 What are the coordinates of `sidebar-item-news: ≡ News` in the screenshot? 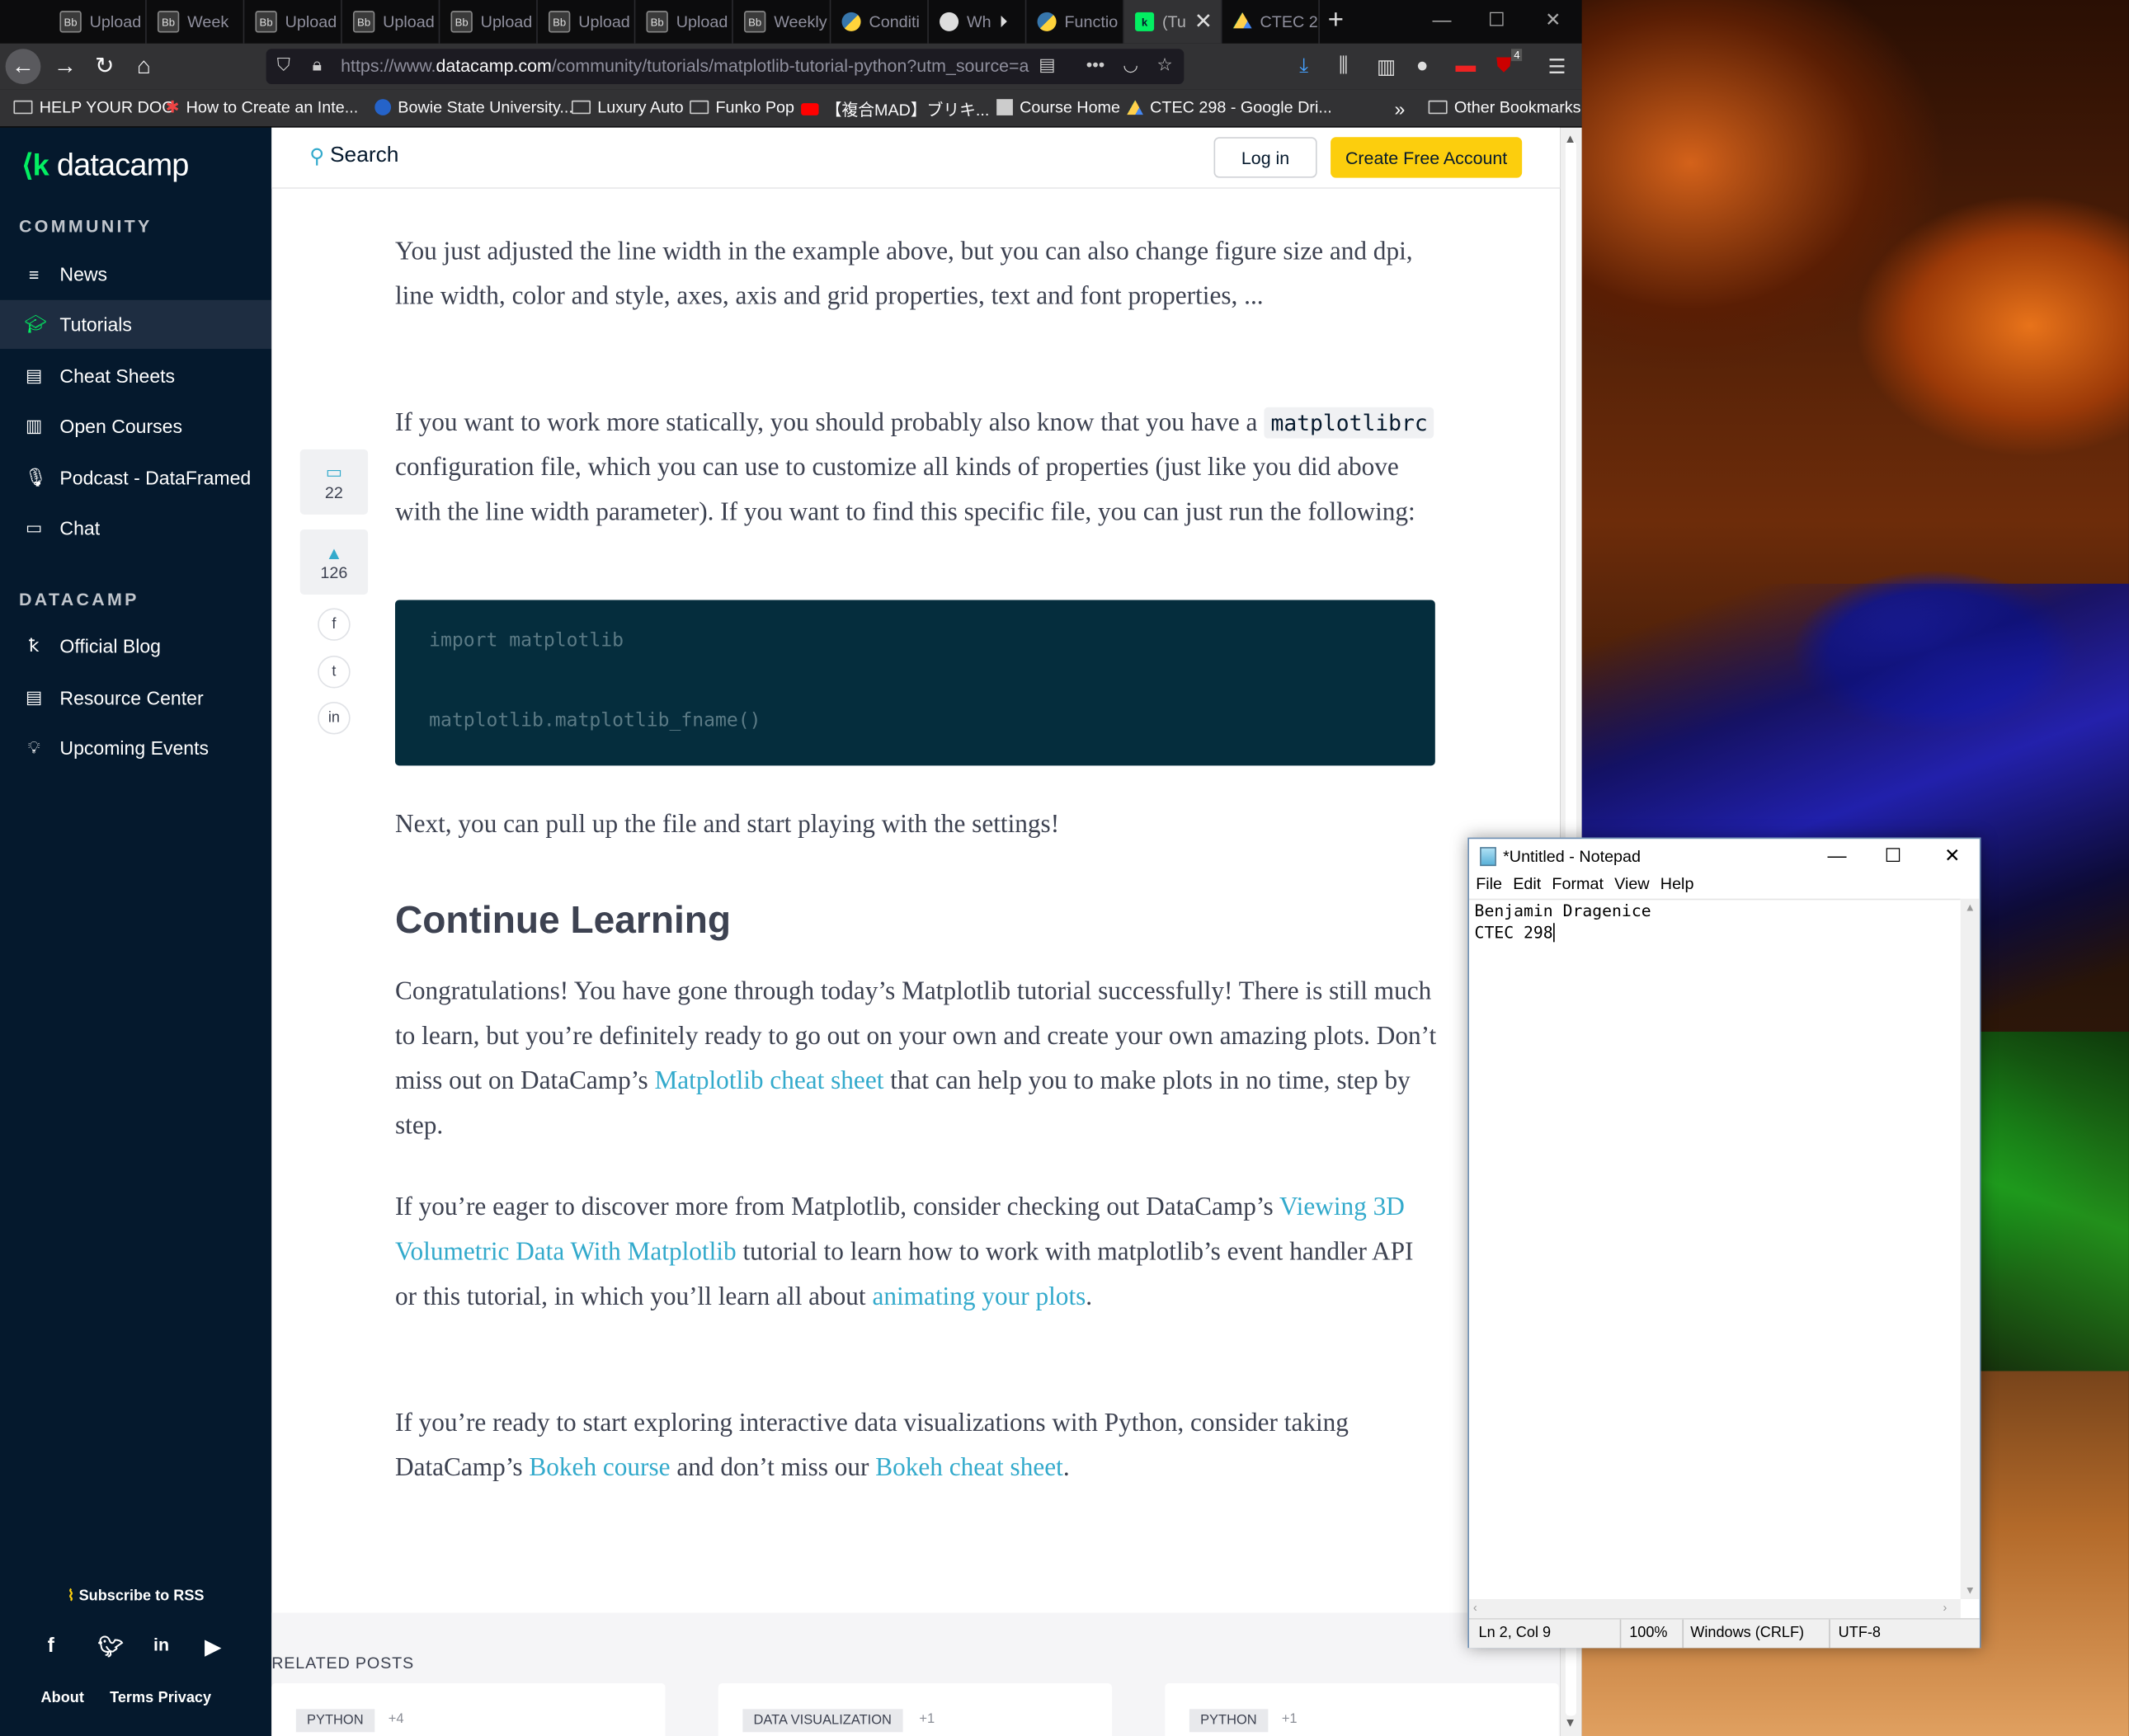 It's located at (136, 274).